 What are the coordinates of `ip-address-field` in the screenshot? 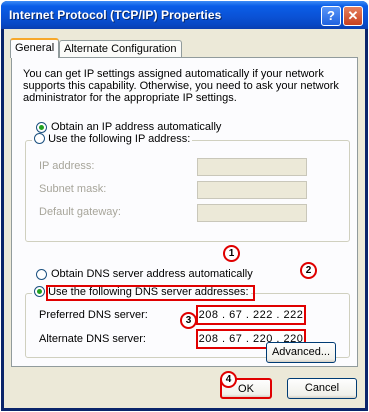 It's located at (252, 167).